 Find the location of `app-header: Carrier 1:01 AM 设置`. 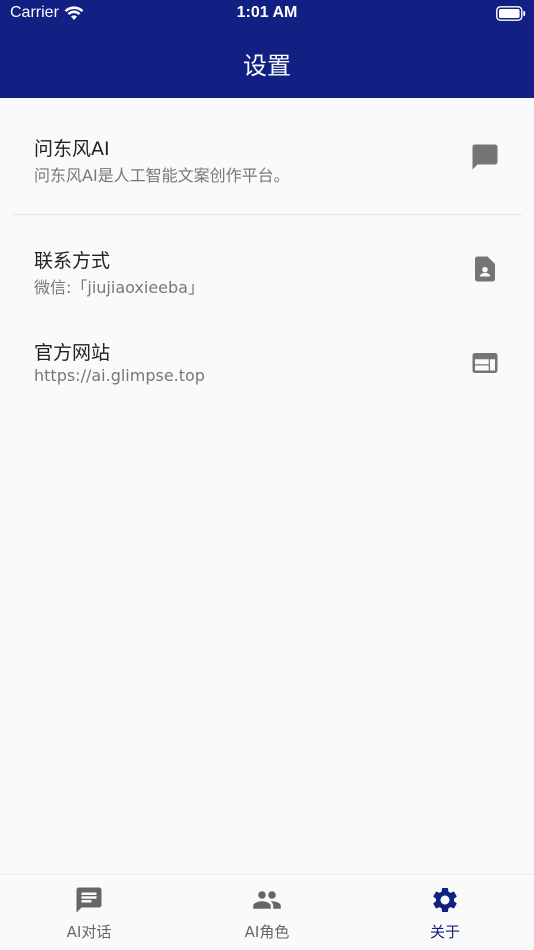

app-header: Carrier 1:01 AM 设置 is located at coordinates (267, 49).